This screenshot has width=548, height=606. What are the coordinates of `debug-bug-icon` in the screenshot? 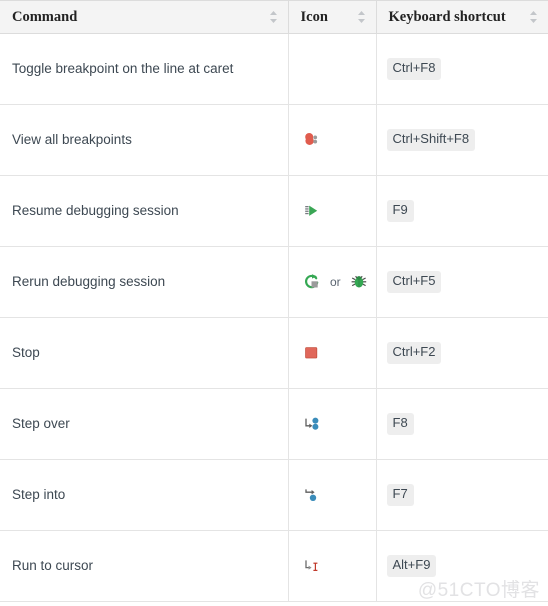 It's located at (359, 281).